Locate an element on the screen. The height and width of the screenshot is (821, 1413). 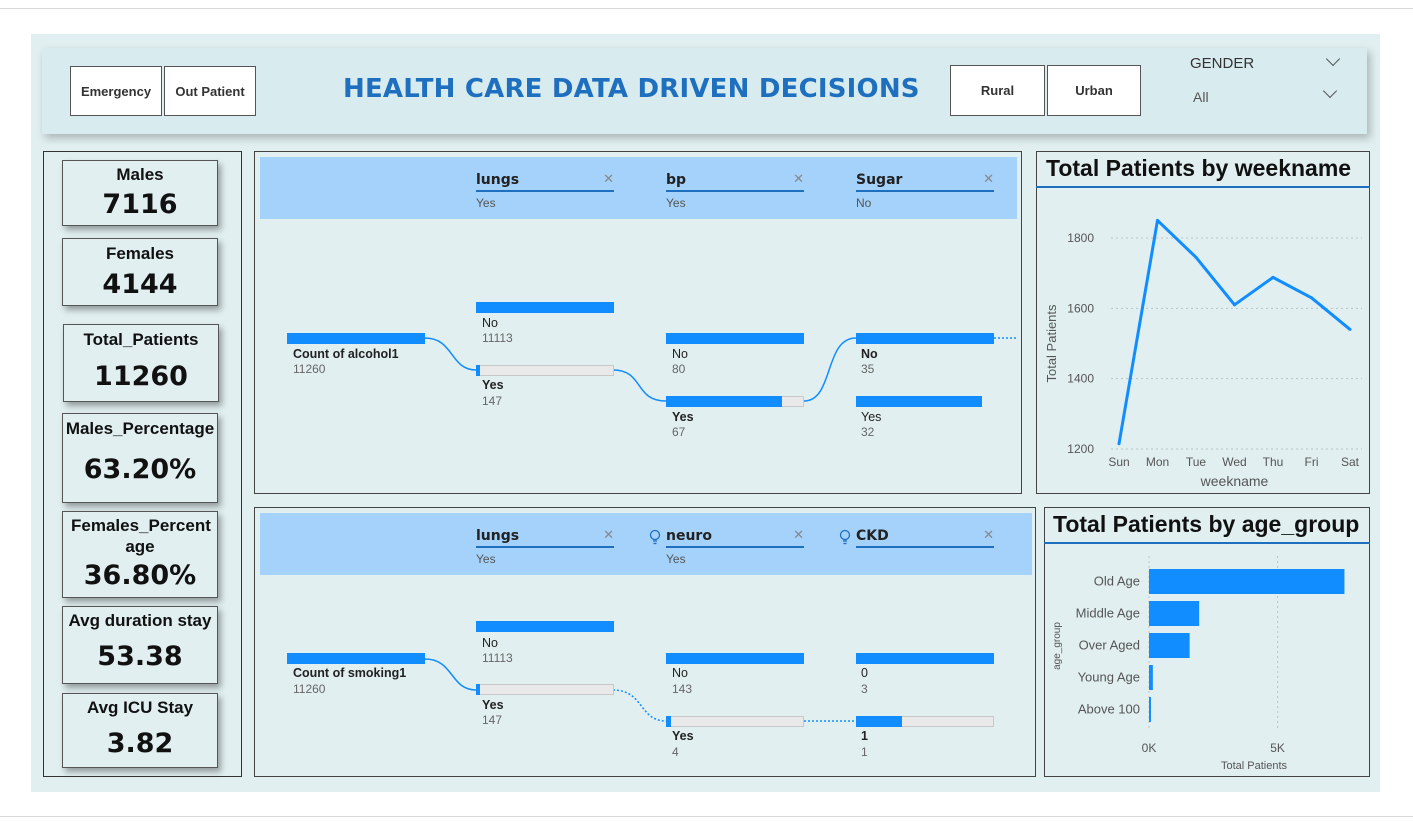
bottom-divider is located at coordinates (706, 816).